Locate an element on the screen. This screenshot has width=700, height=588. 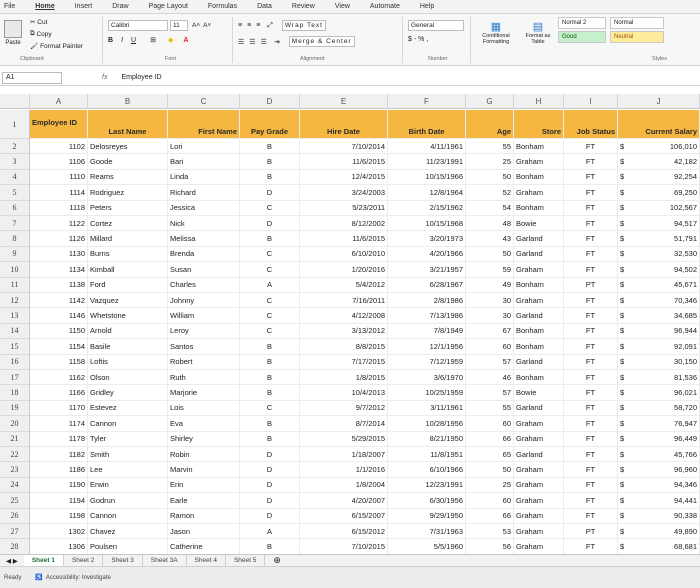
table-cell: 7/31/1963 is located at coordinates (427, 532).